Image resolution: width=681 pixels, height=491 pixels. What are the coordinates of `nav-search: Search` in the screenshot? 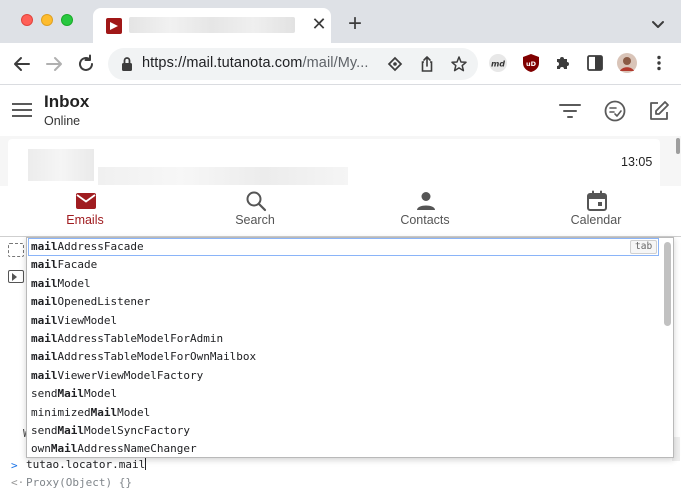 It's located at (255, 211).